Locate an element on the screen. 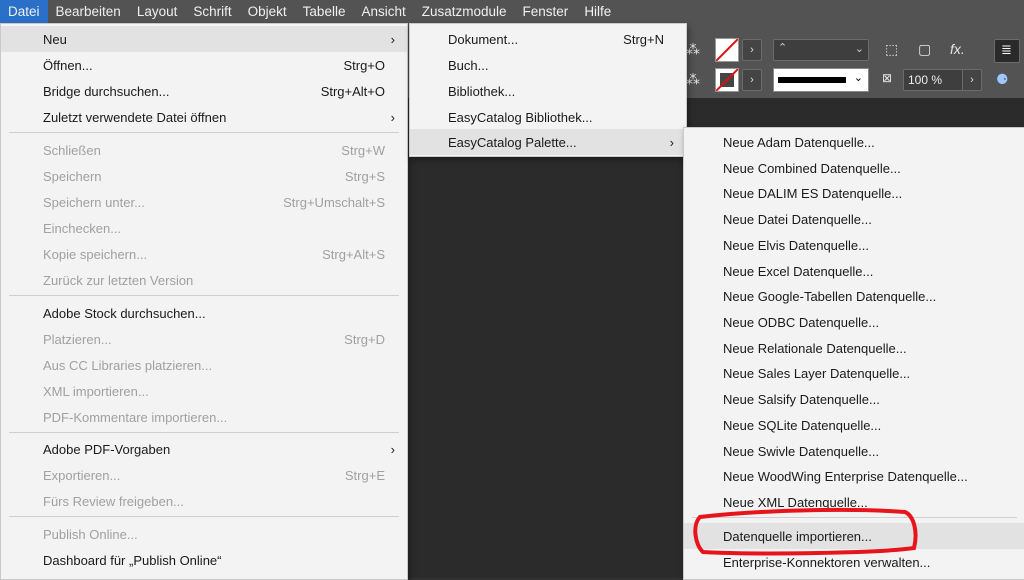 Image resolution: width=1024 pixels, height=580 pixels. menu-item-dashboard: Dashboard für „Publish Online“ is located at coordinates (204, 560).